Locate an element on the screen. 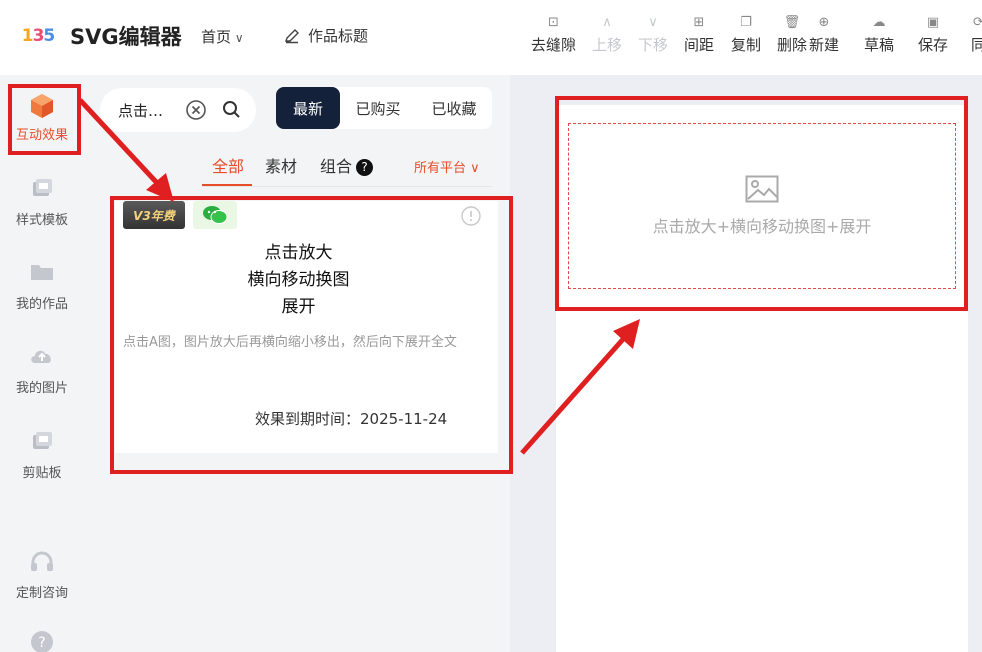 The height and width of the screenshot is (652, 982). subtab-combo-label: 组合 is located at coordinates (336, 166).